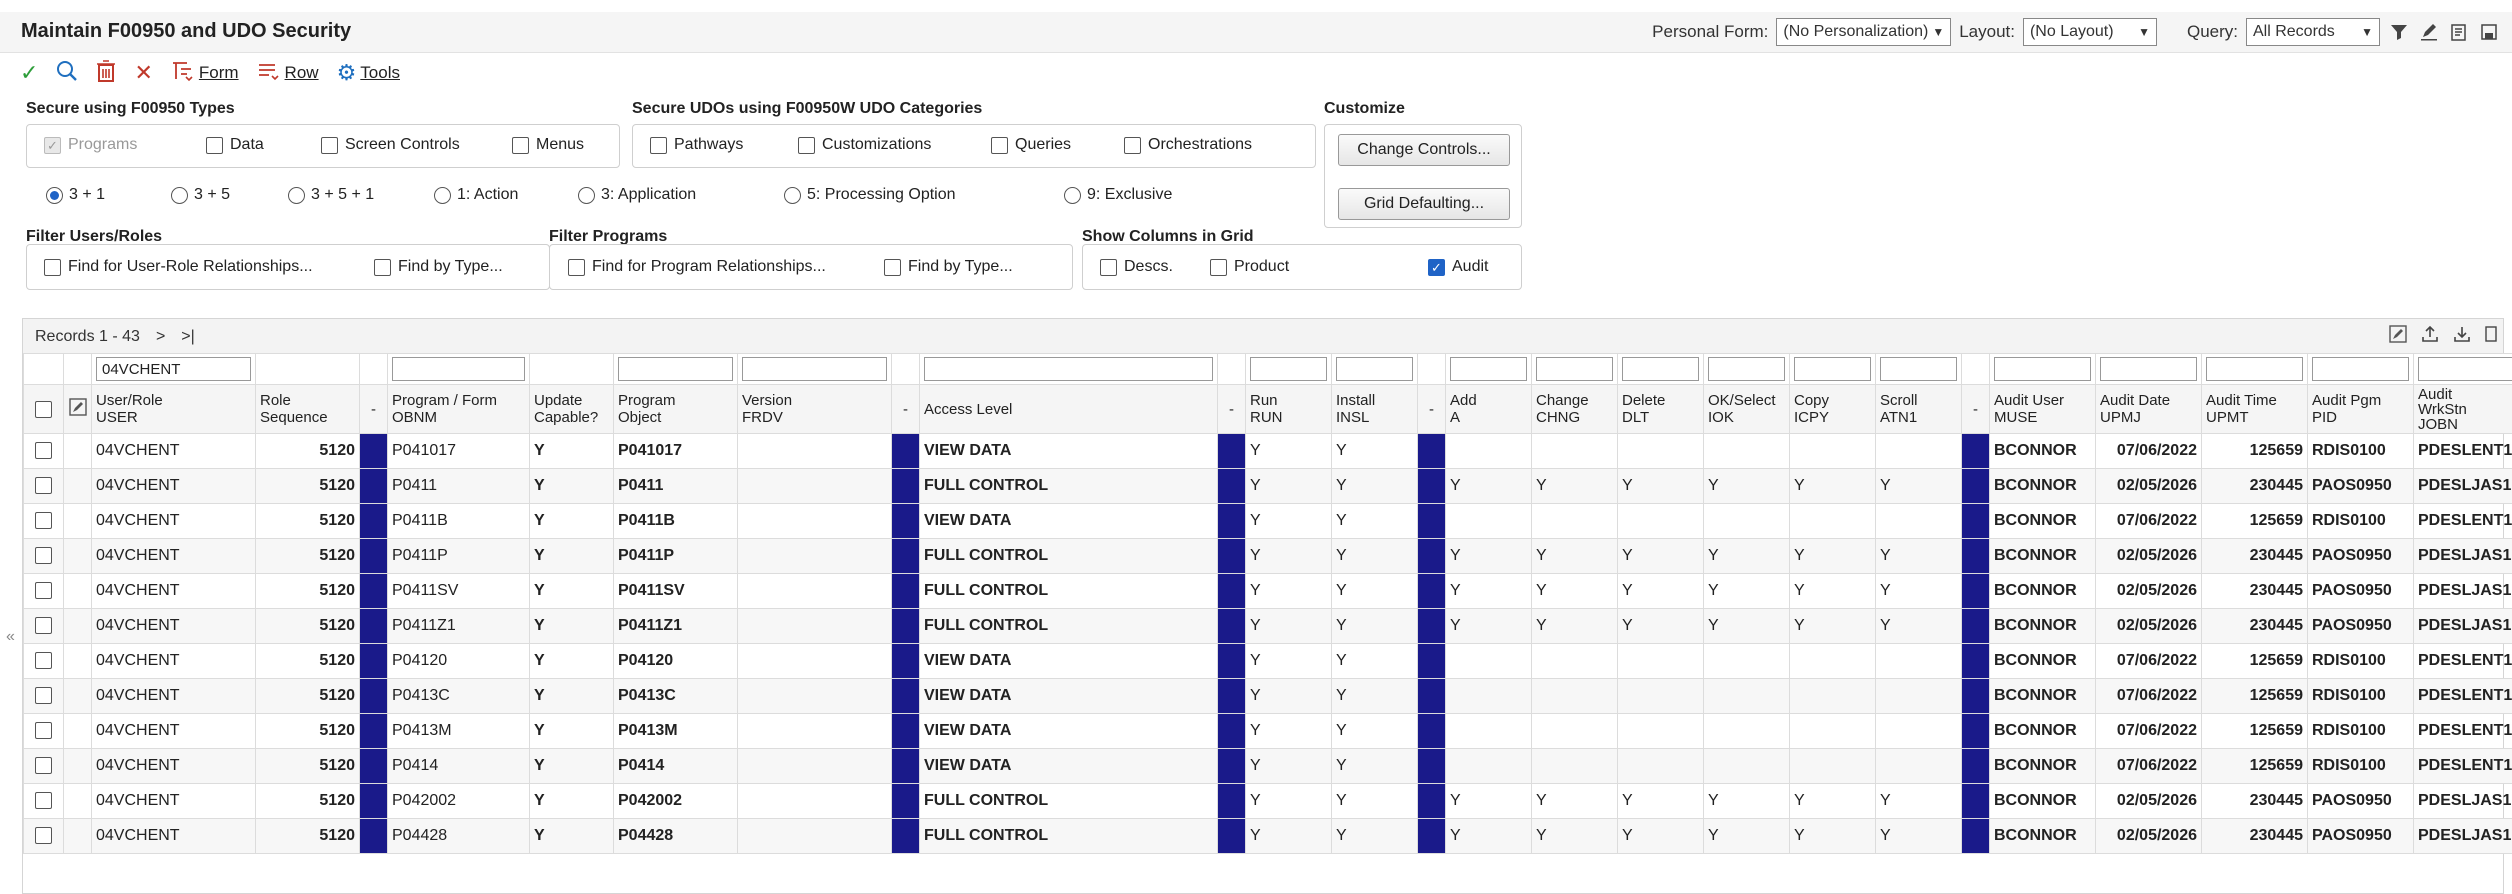  I want to click on pathways-checkbox: Pathways, so click(696, 145).